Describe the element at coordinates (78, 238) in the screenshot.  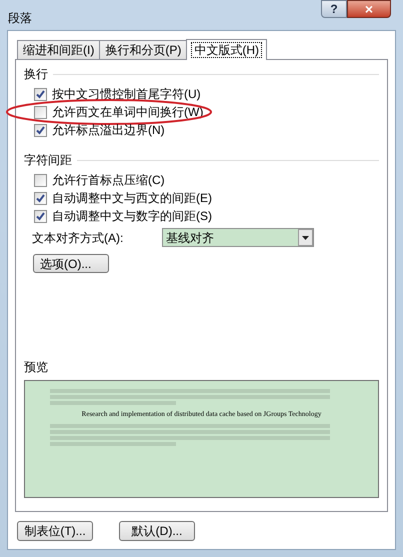
I see `align-label: 文本对齐方式(A):` at that location.